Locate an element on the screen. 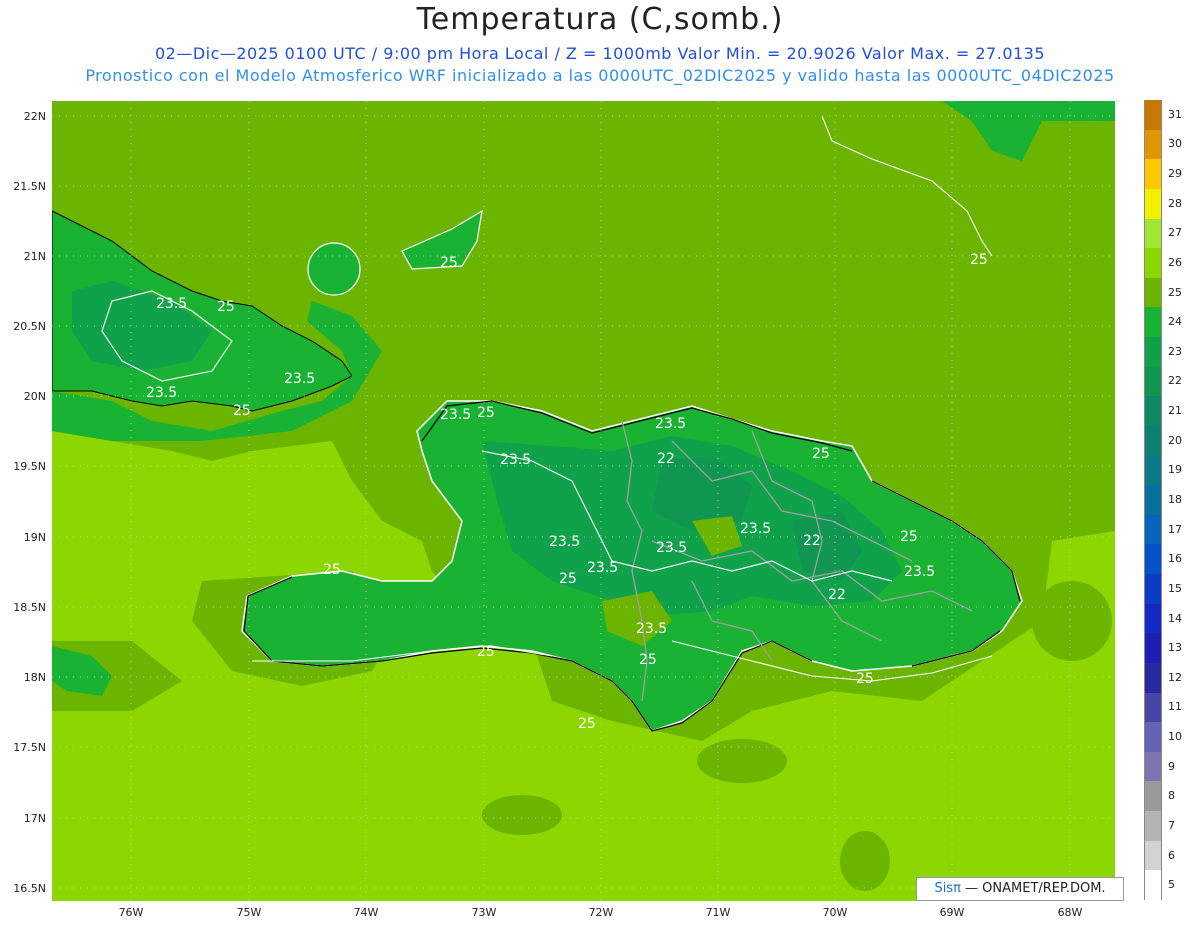 This screenshot has width=1200, height=927. colorbar-label: 30 is located at coordinates (1175, 144).